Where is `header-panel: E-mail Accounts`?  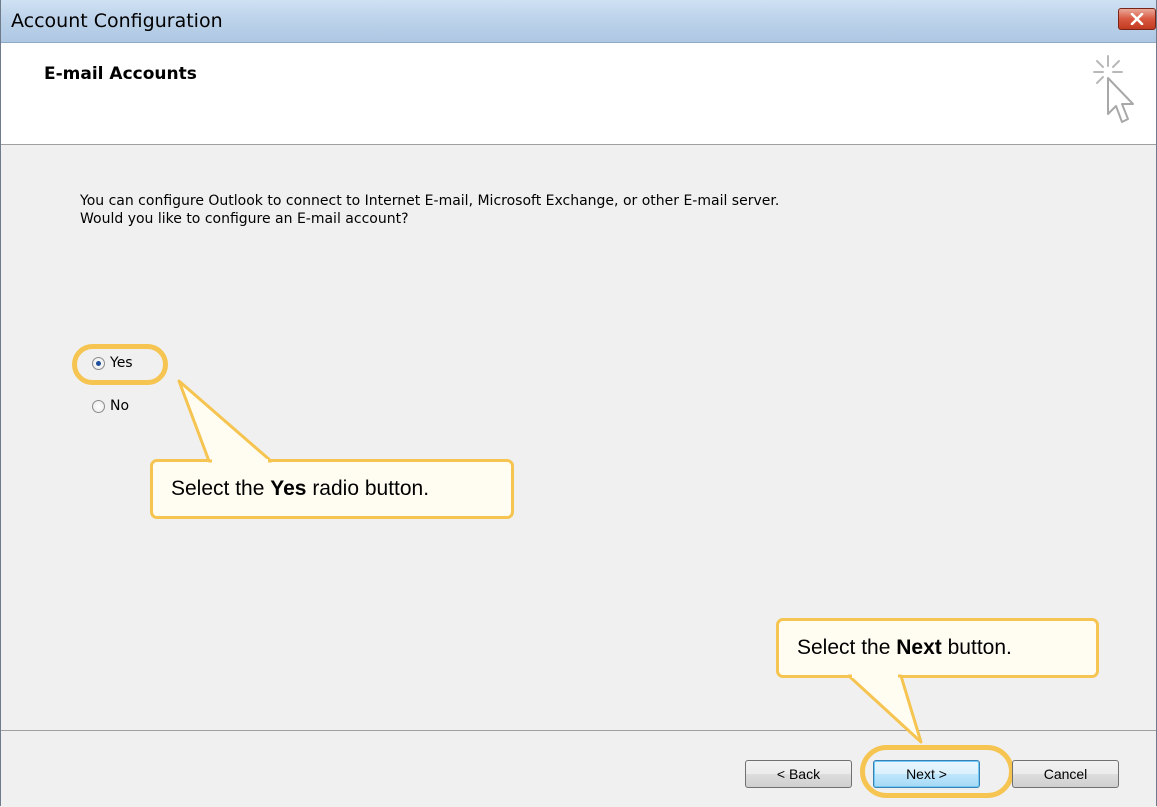 header-panel: E-mail Accounts is located at coordinates (578, 94).